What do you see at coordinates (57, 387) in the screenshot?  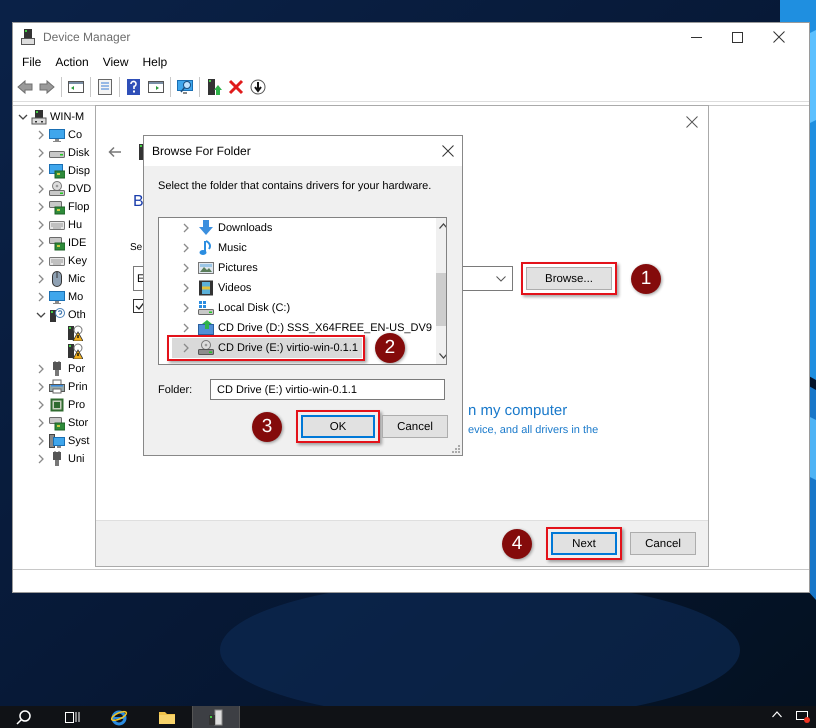 I see `printer-icon` at bounding box center [57, 387].